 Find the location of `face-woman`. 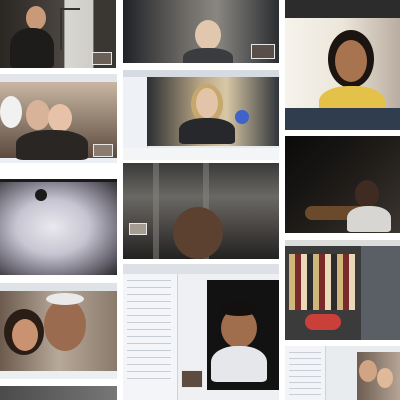

face-woman is located at coordinates (60, 118).